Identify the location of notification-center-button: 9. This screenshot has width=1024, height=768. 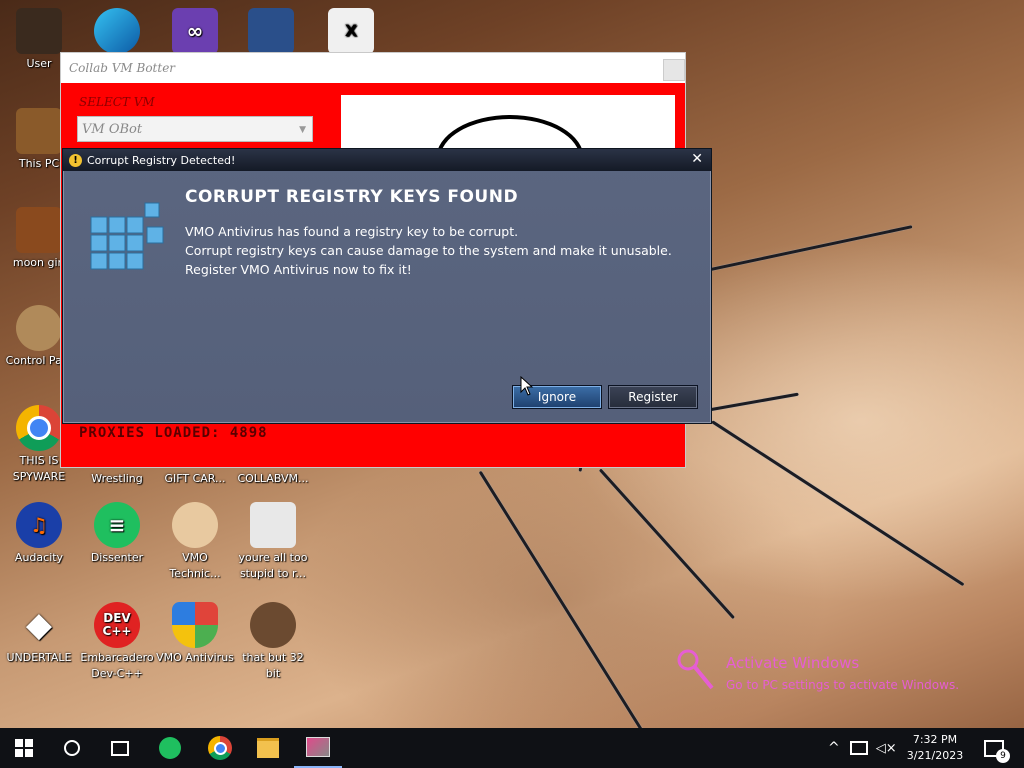
(995, 748).